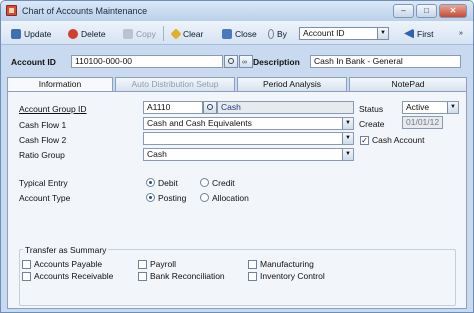  Describe the element at coordinates (364, 140) in the screenshot. I see `cash-account-checkbox: ✓` at that location.